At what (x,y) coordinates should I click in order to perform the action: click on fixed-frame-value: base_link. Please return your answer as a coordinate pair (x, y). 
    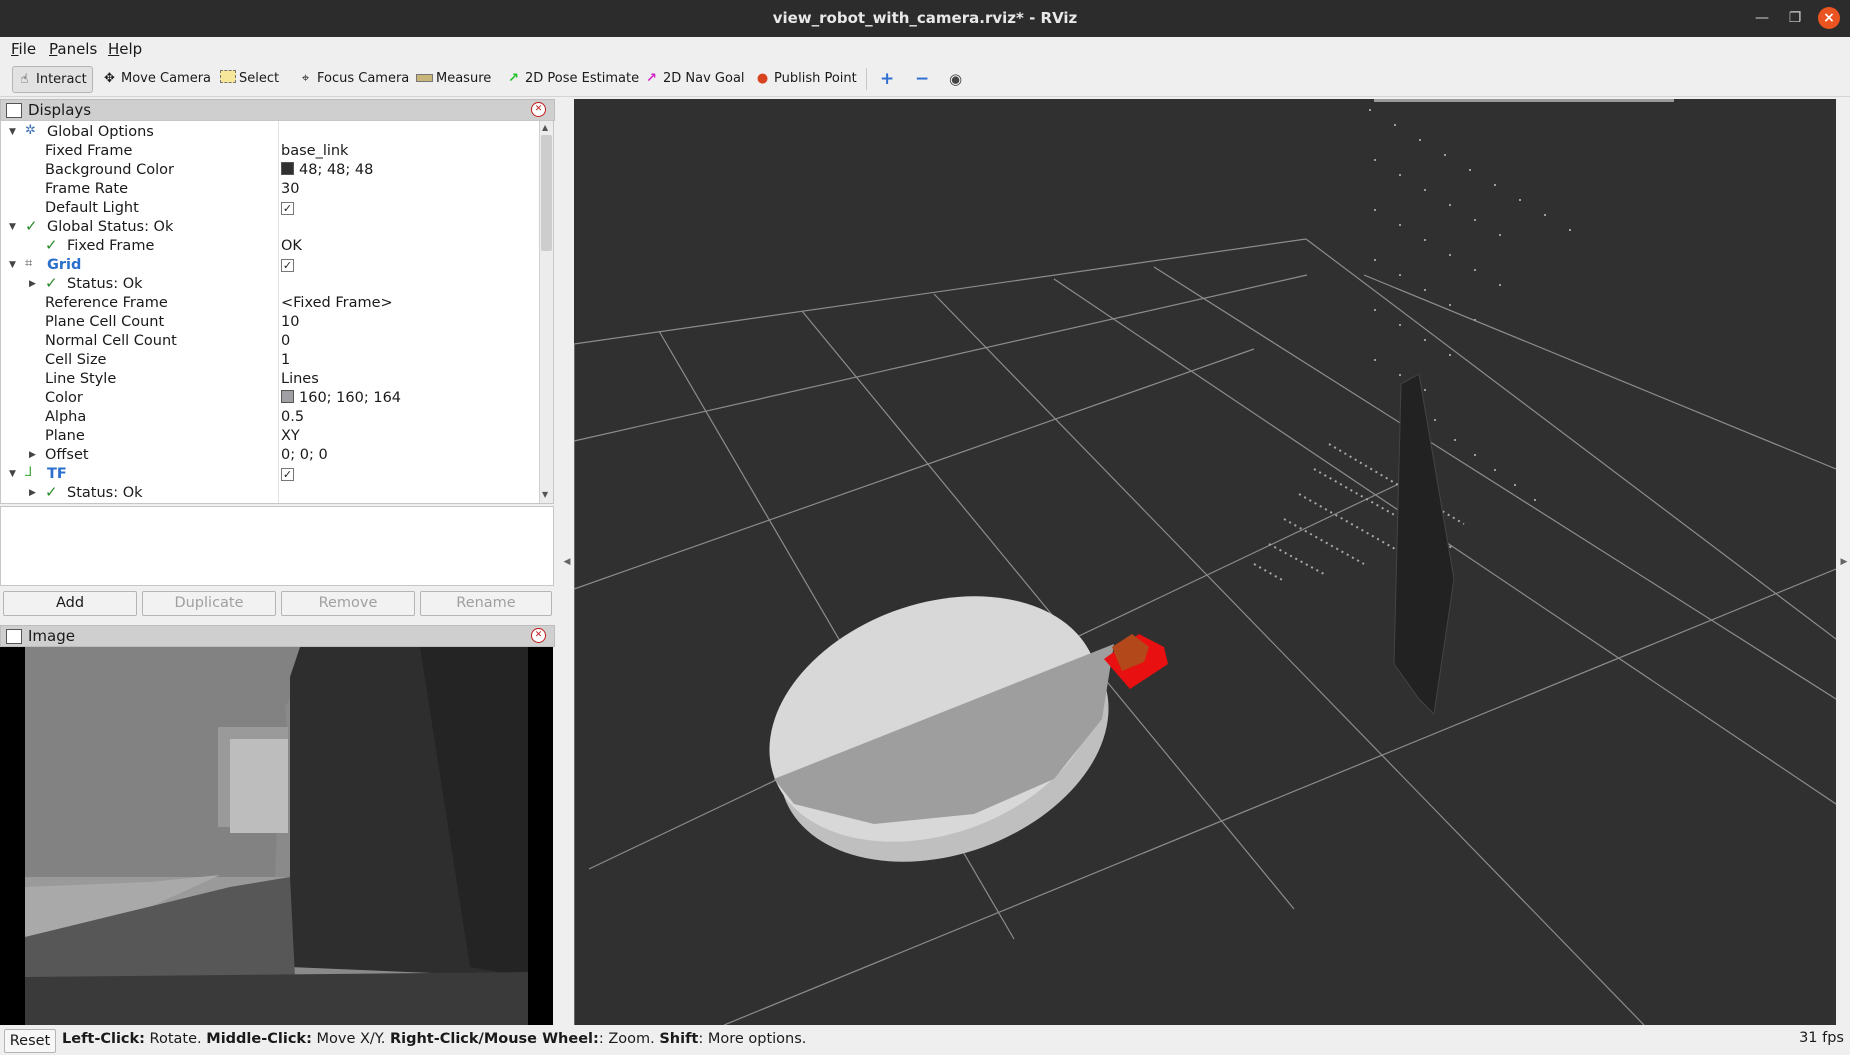
    Looking at the image, I should click on (314, 151).